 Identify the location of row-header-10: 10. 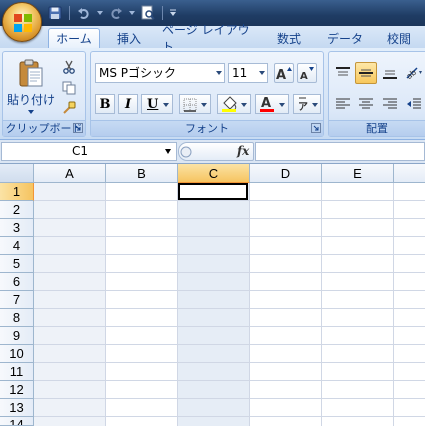
(17, 354).